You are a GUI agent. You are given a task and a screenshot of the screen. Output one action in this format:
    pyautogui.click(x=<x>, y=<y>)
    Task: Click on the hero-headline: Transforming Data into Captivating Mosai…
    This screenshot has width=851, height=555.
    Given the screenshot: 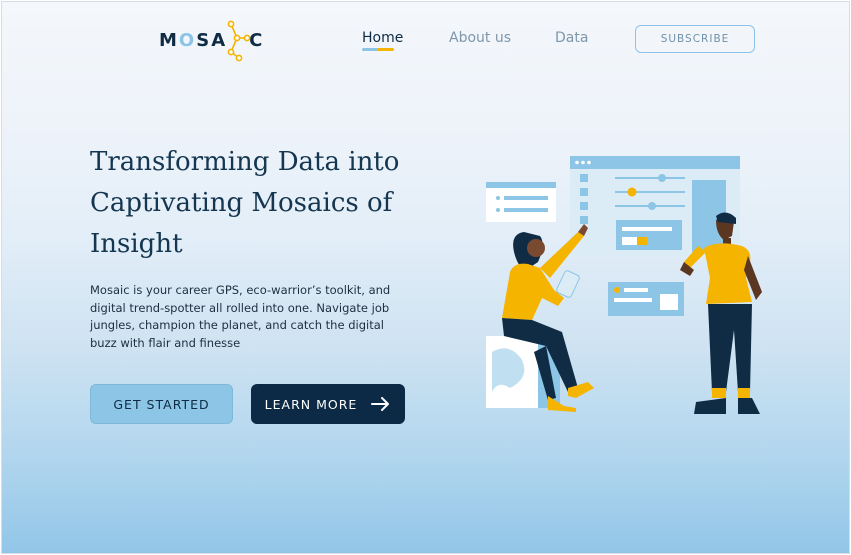 What is the action you would take?
    pyautogui.click(x=245, y=203)
    